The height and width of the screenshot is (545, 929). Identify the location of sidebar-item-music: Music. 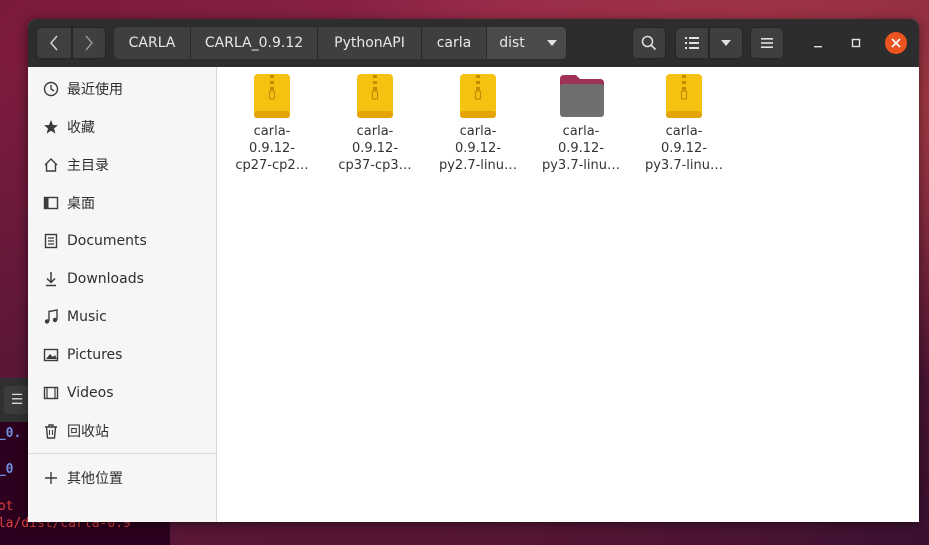
(122, 317).